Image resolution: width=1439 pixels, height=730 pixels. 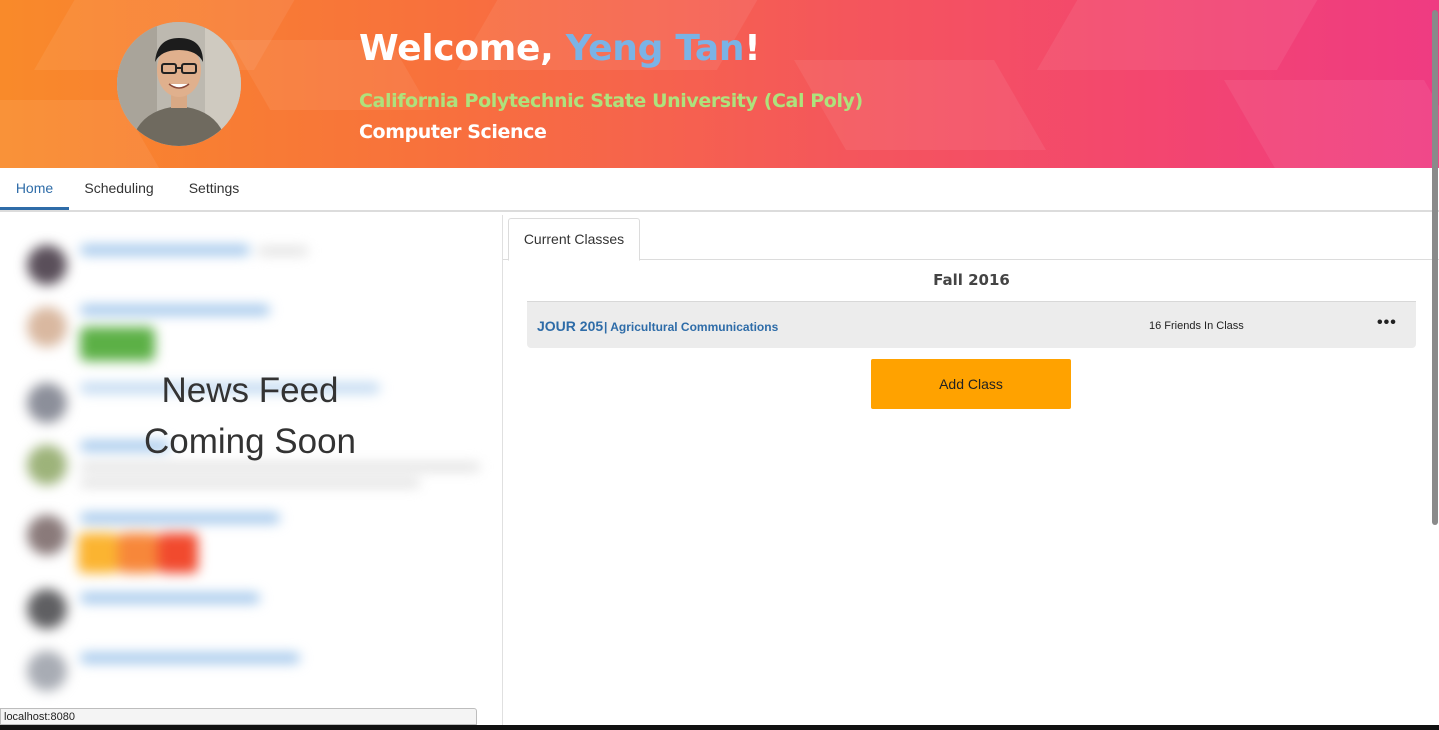 I want to click on tab-scheduling: Scheduling, so click(x=119, y=188).